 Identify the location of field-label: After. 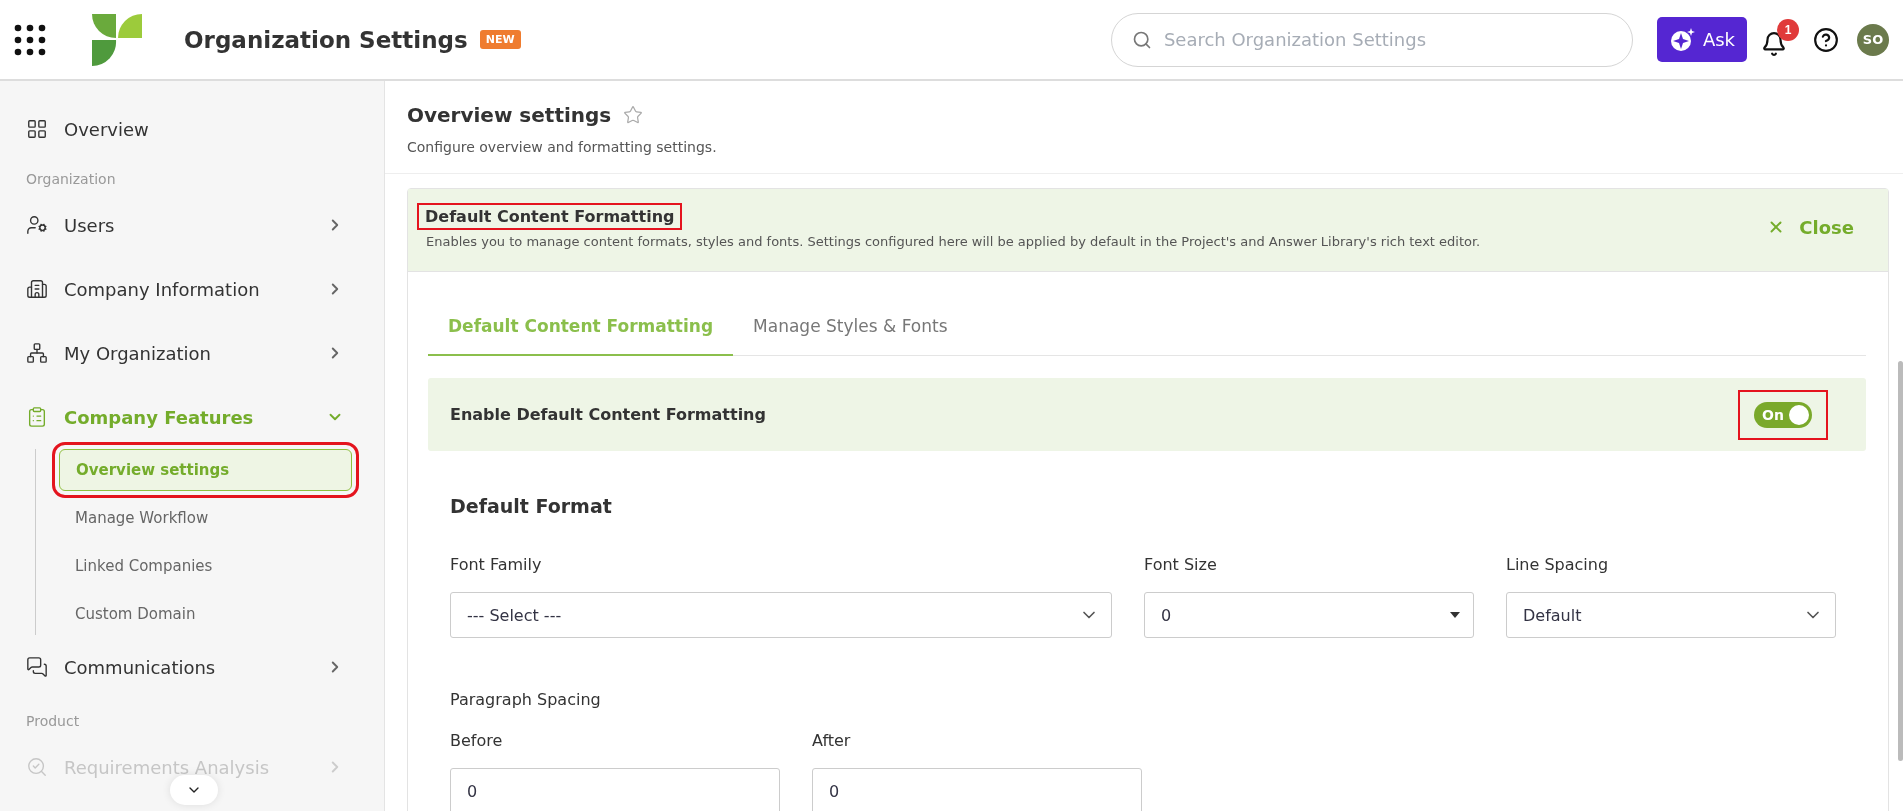
(832, 740).